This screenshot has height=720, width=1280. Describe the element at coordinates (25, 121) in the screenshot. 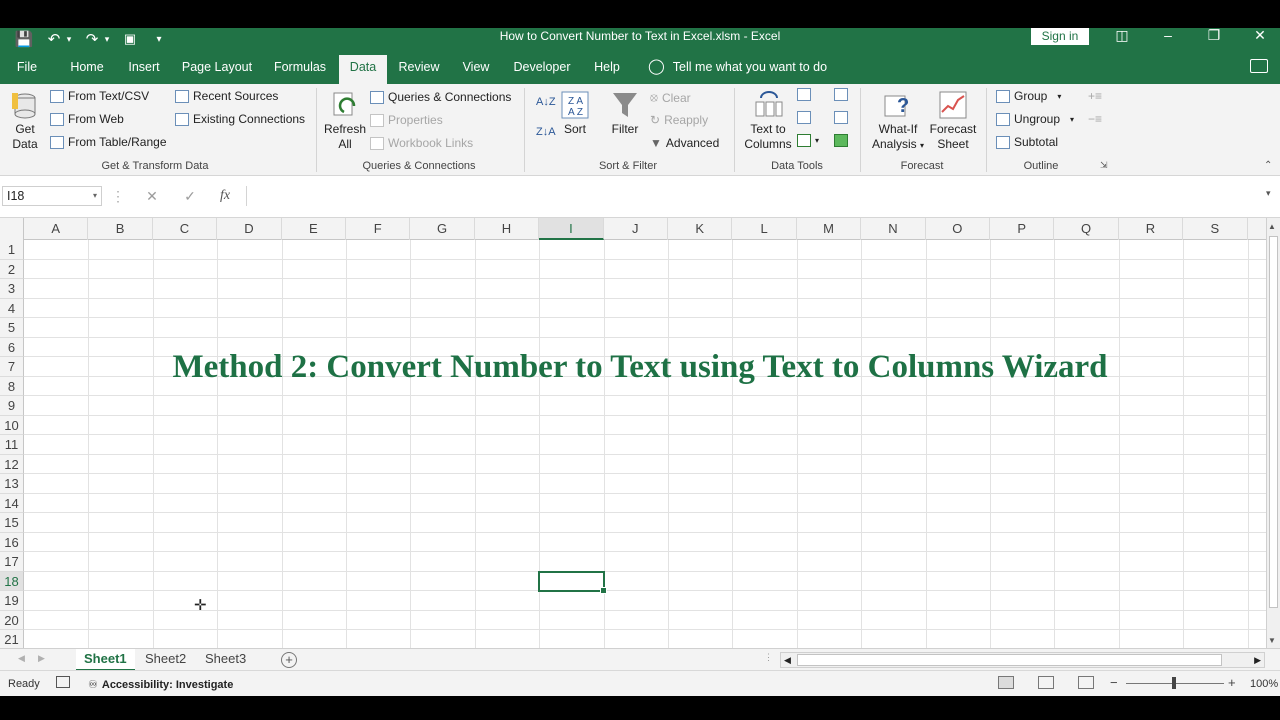

I see `get-data-button: Get Data` at that location.